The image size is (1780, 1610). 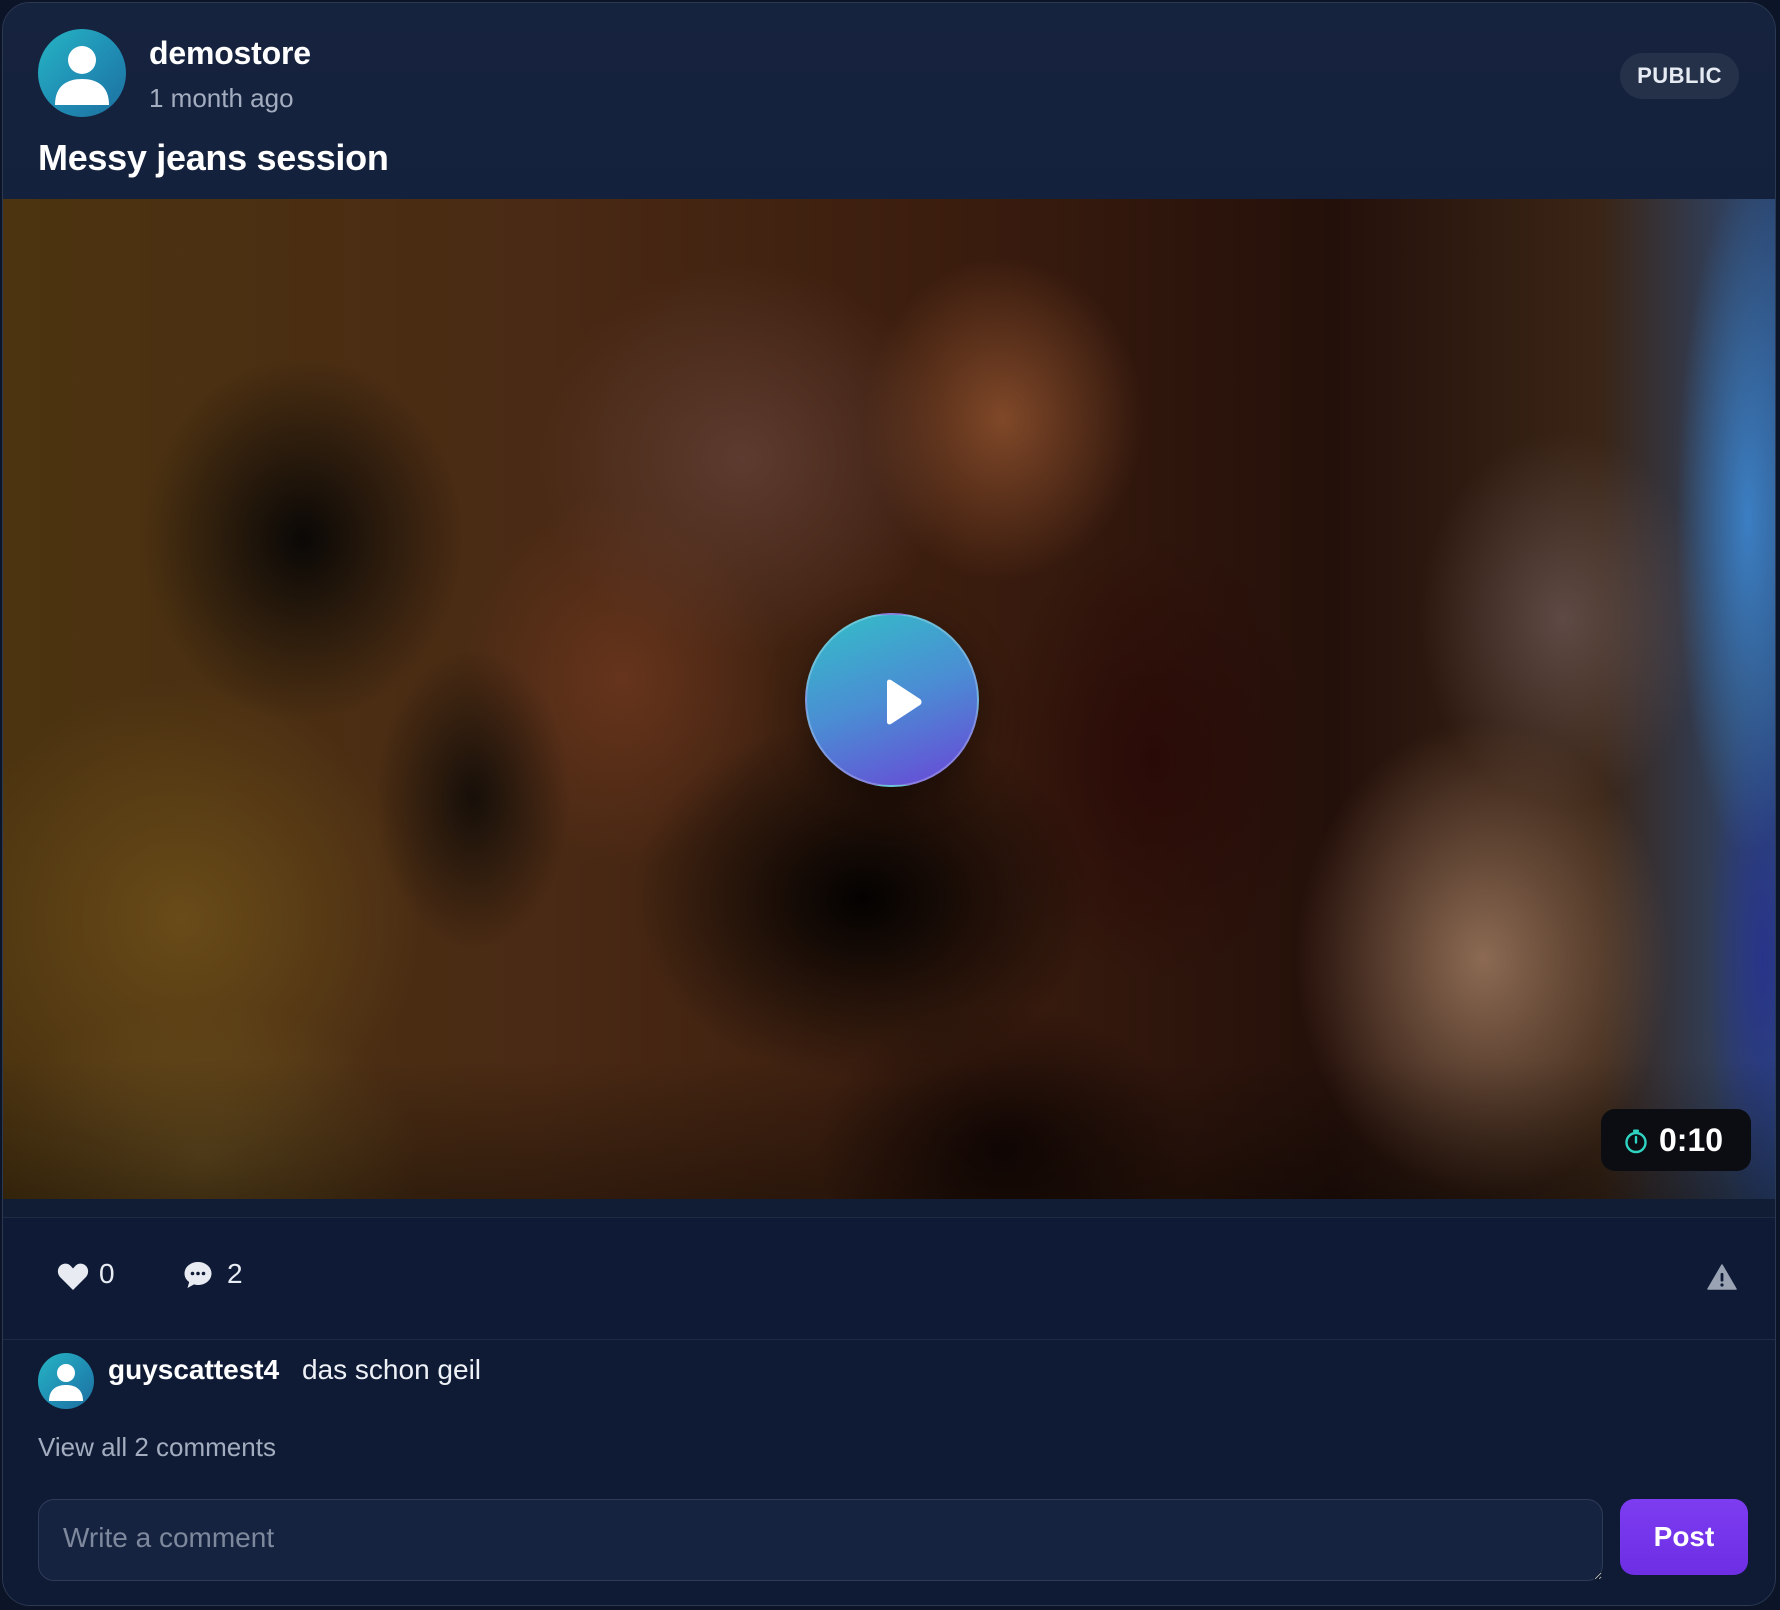 I want to click on warning-triangle-icon, so click(x=1722, y=1277).